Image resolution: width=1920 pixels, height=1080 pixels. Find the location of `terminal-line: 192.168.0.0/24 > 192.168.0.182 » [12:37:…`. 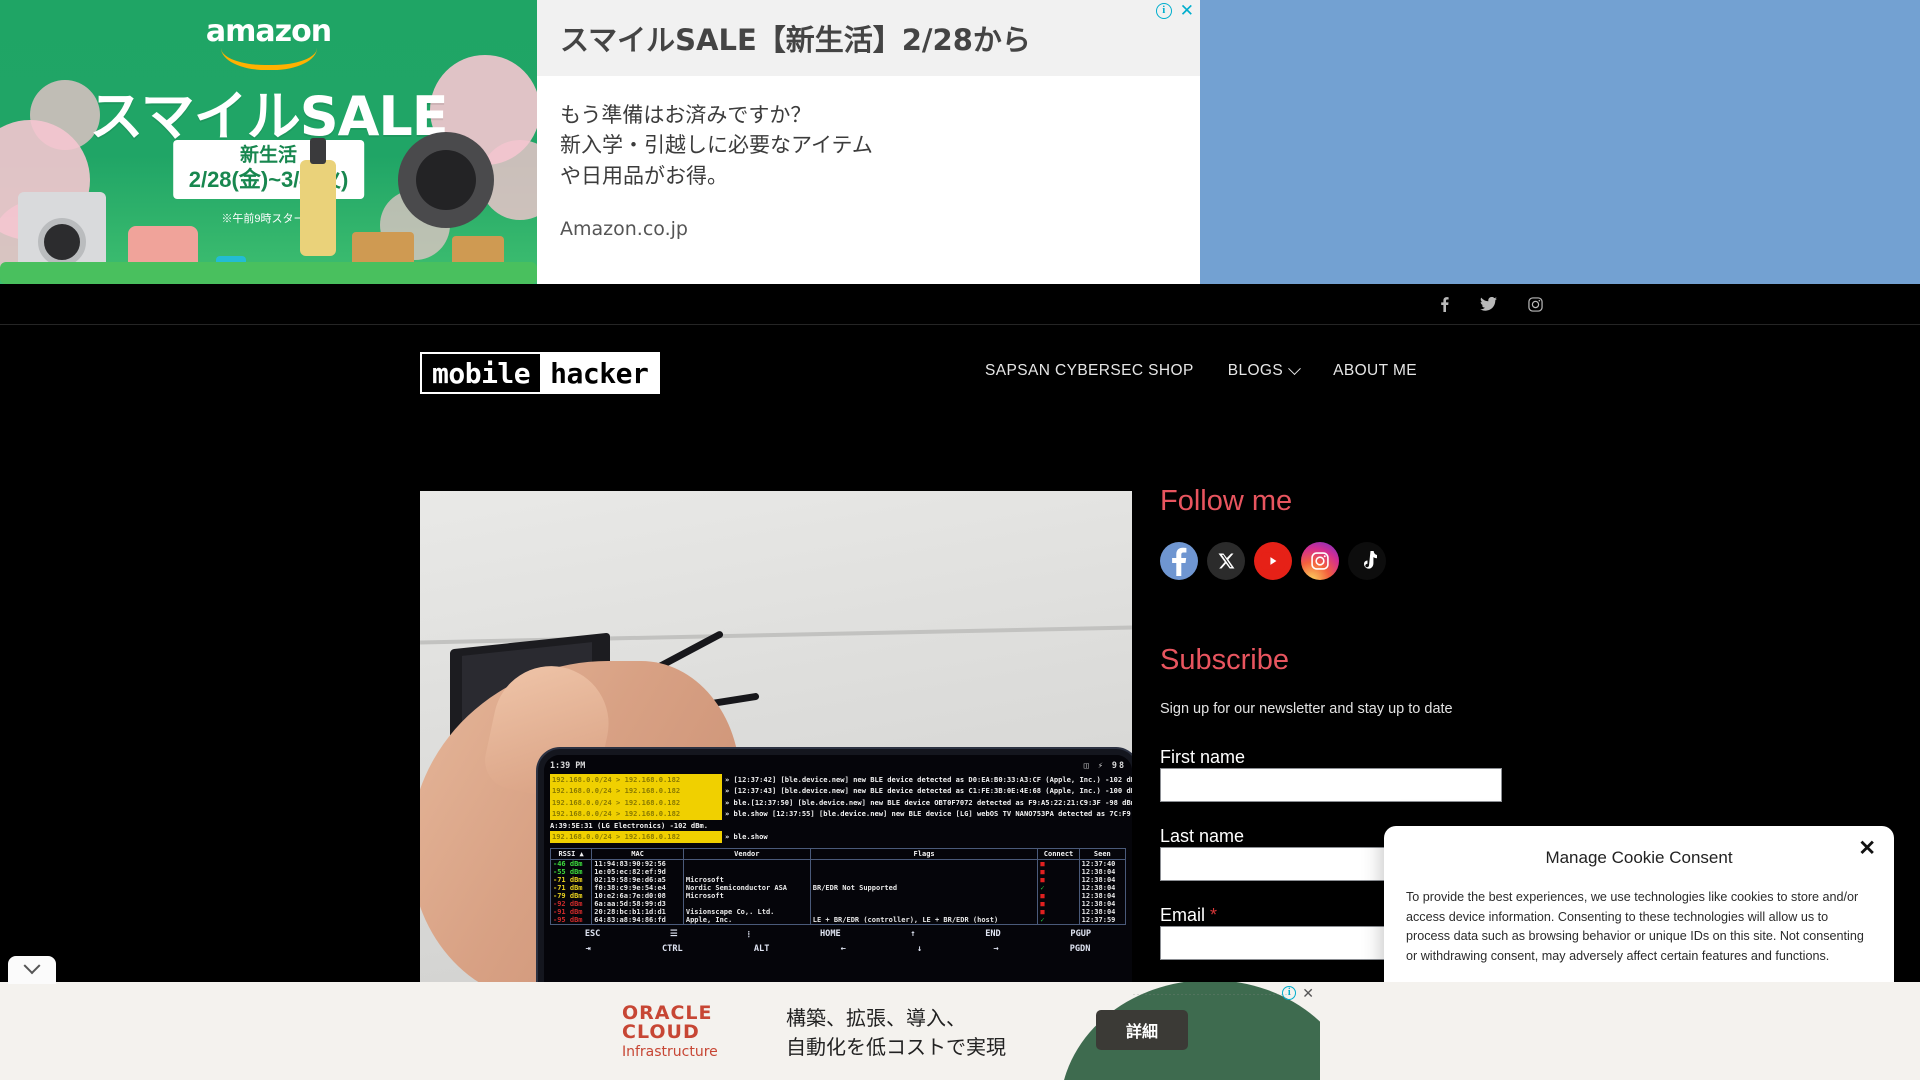

terminal-line: 192.168.0.0/24 > 192.168.0.182 » [12:37:… is located at coordinates (841, 780).